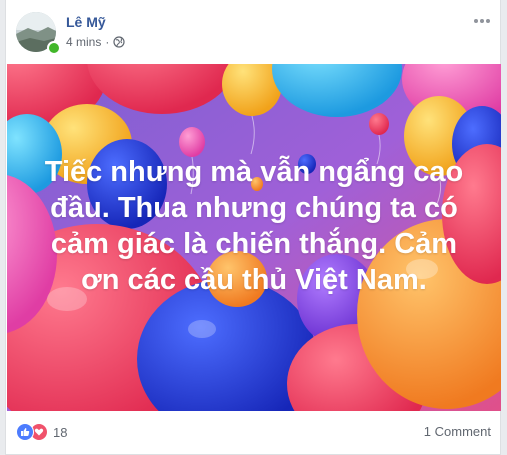  I want to click on post-footer: 18 1 Comment, so click(253, 433).